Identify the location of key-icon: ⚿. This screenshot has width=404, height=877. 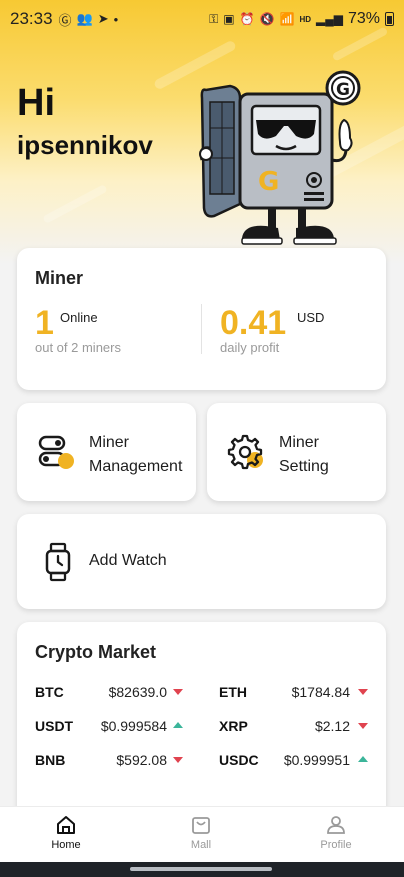
(214, 18).